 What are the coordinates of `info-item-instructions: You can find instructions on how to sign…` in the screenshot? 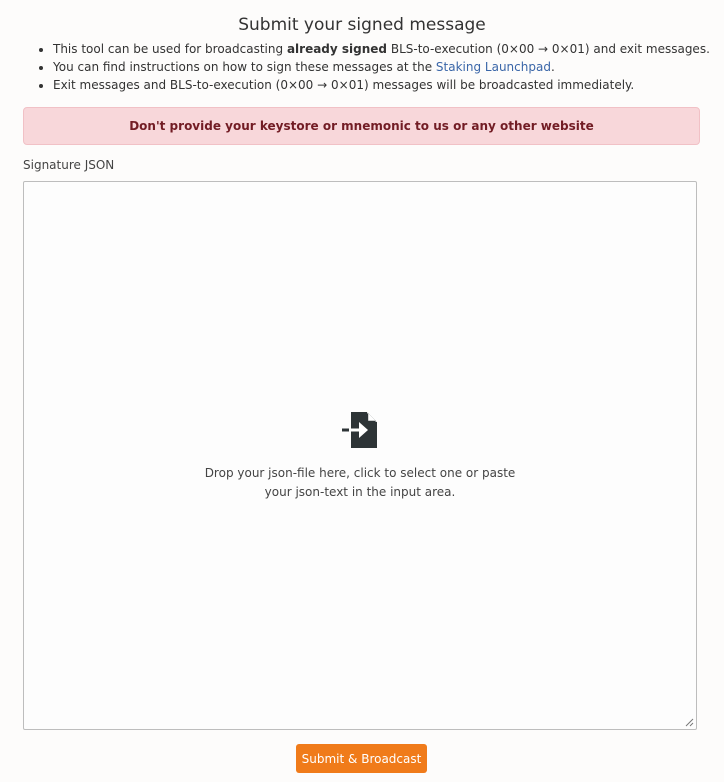 It's located at (381, 67).